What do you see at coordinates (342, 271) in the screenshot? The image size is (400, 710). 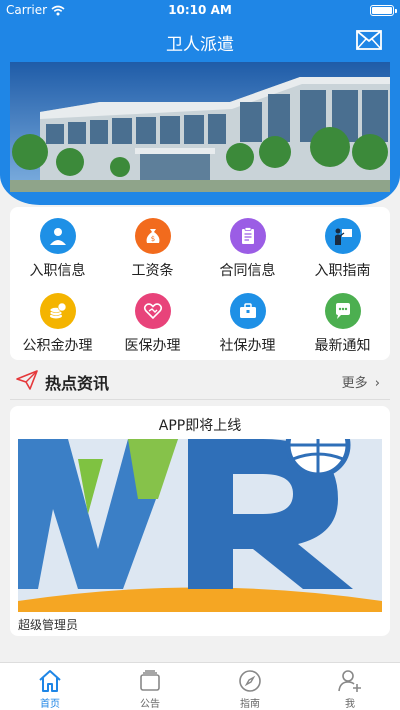 I see `menu-item-label: 入职指南` at bounding box center [342, 271].